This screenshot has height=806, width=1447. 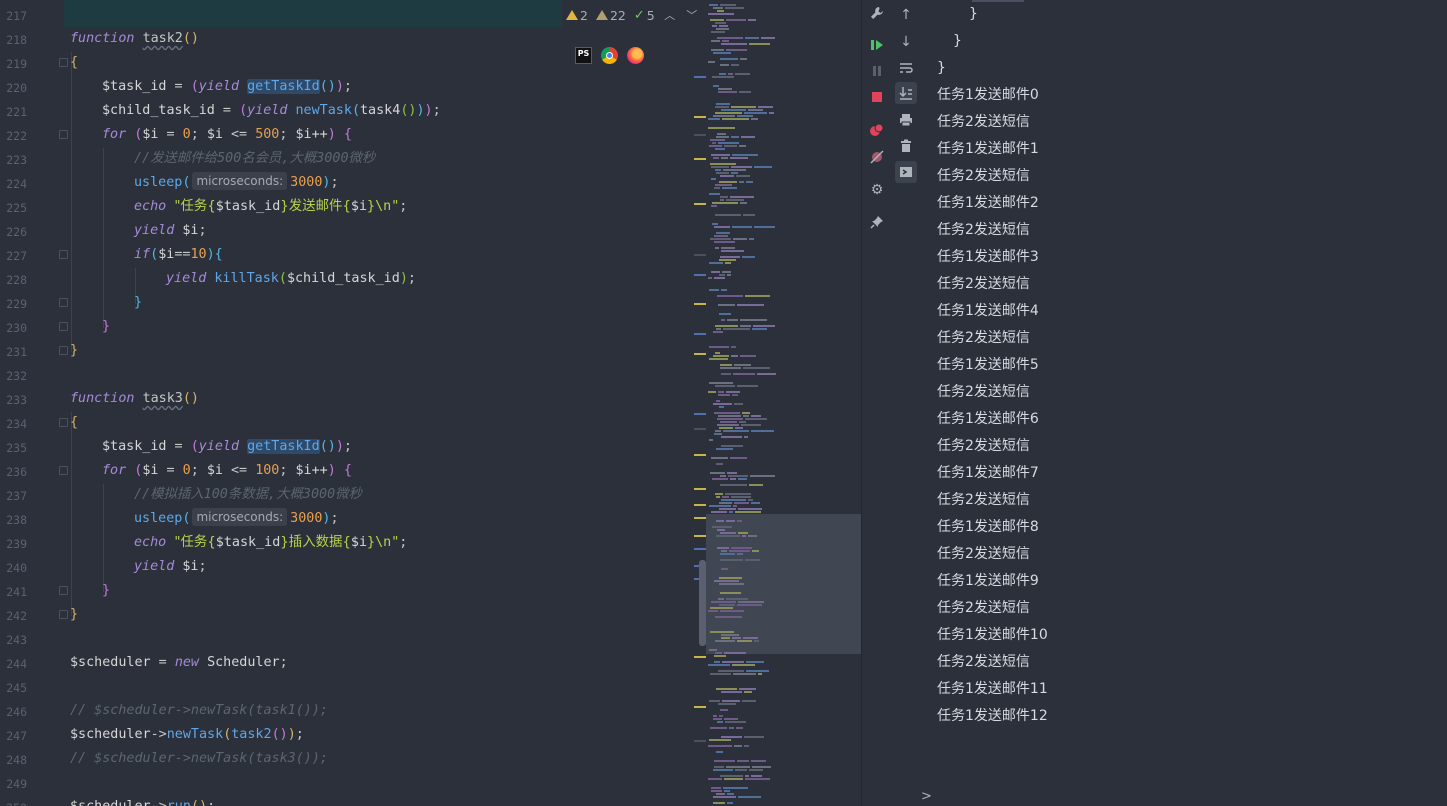 I want to click on settings-icon: ⚙, so click(x=877, y=190).